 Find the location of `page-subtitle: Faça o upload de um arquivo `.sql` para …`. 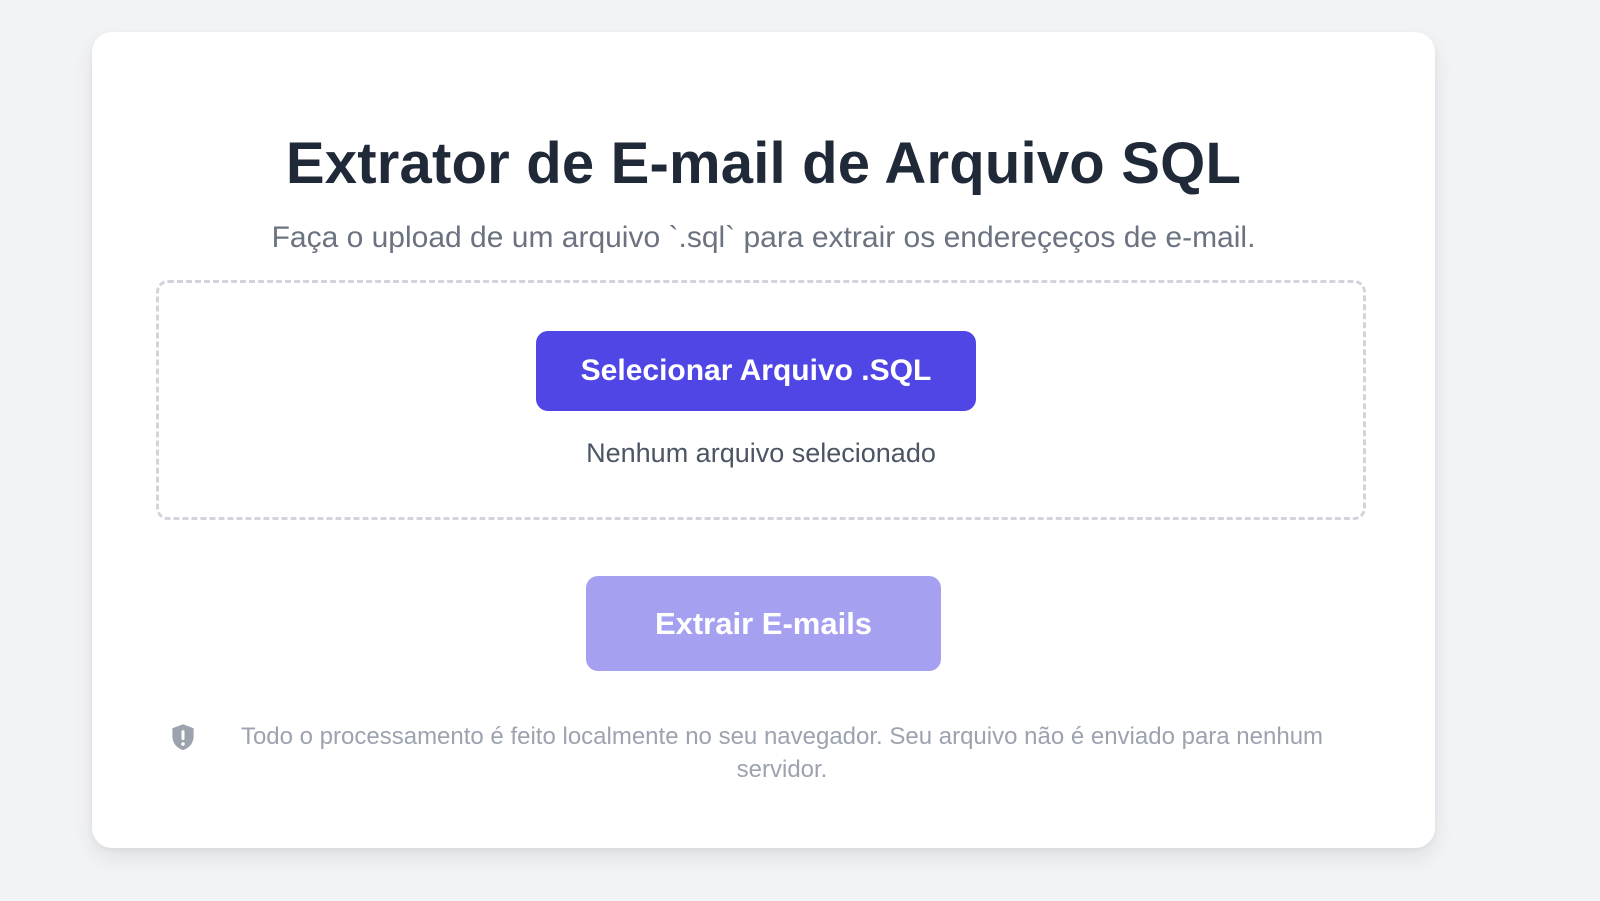

page-subtitle: Faça o upload de um arquivo `.sql` para … is located at coordinates (763, 237).